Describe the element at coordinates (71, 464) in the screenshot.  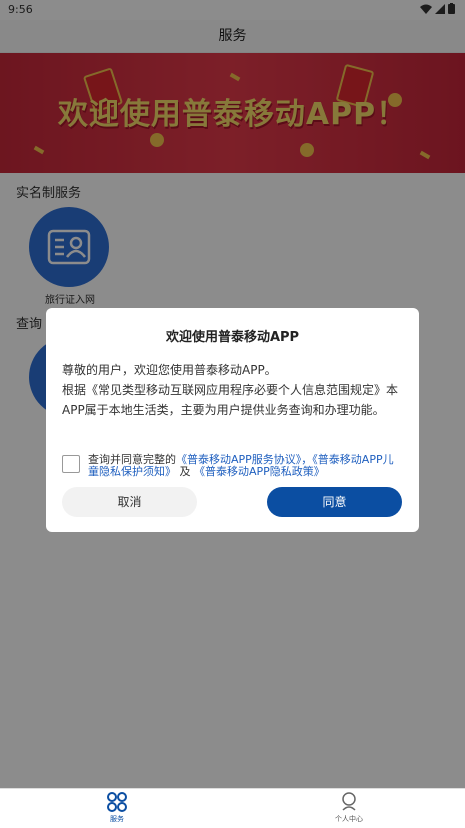
I see `agree-checkbox` at that location.